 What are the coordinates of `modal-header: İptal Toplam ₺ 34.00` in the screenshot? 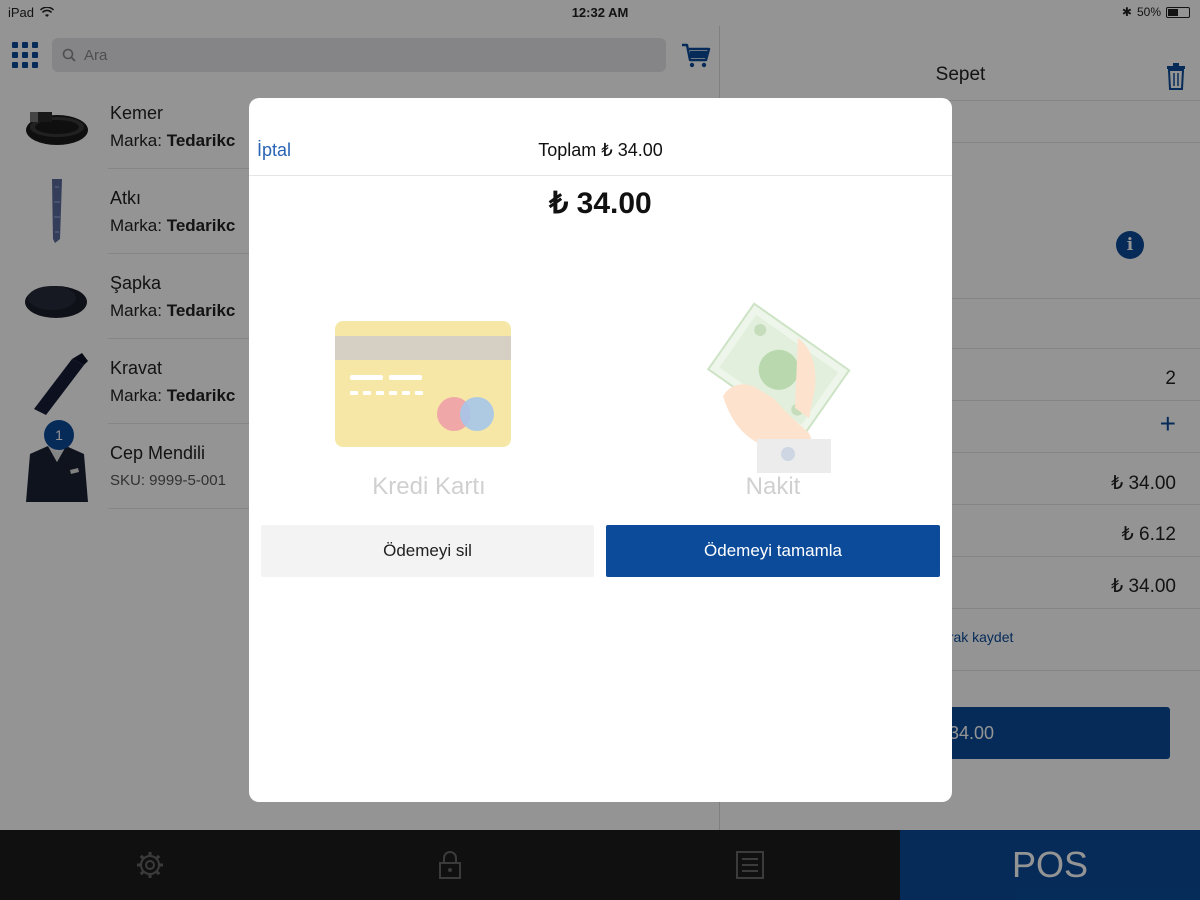 It's located at (600, 137).